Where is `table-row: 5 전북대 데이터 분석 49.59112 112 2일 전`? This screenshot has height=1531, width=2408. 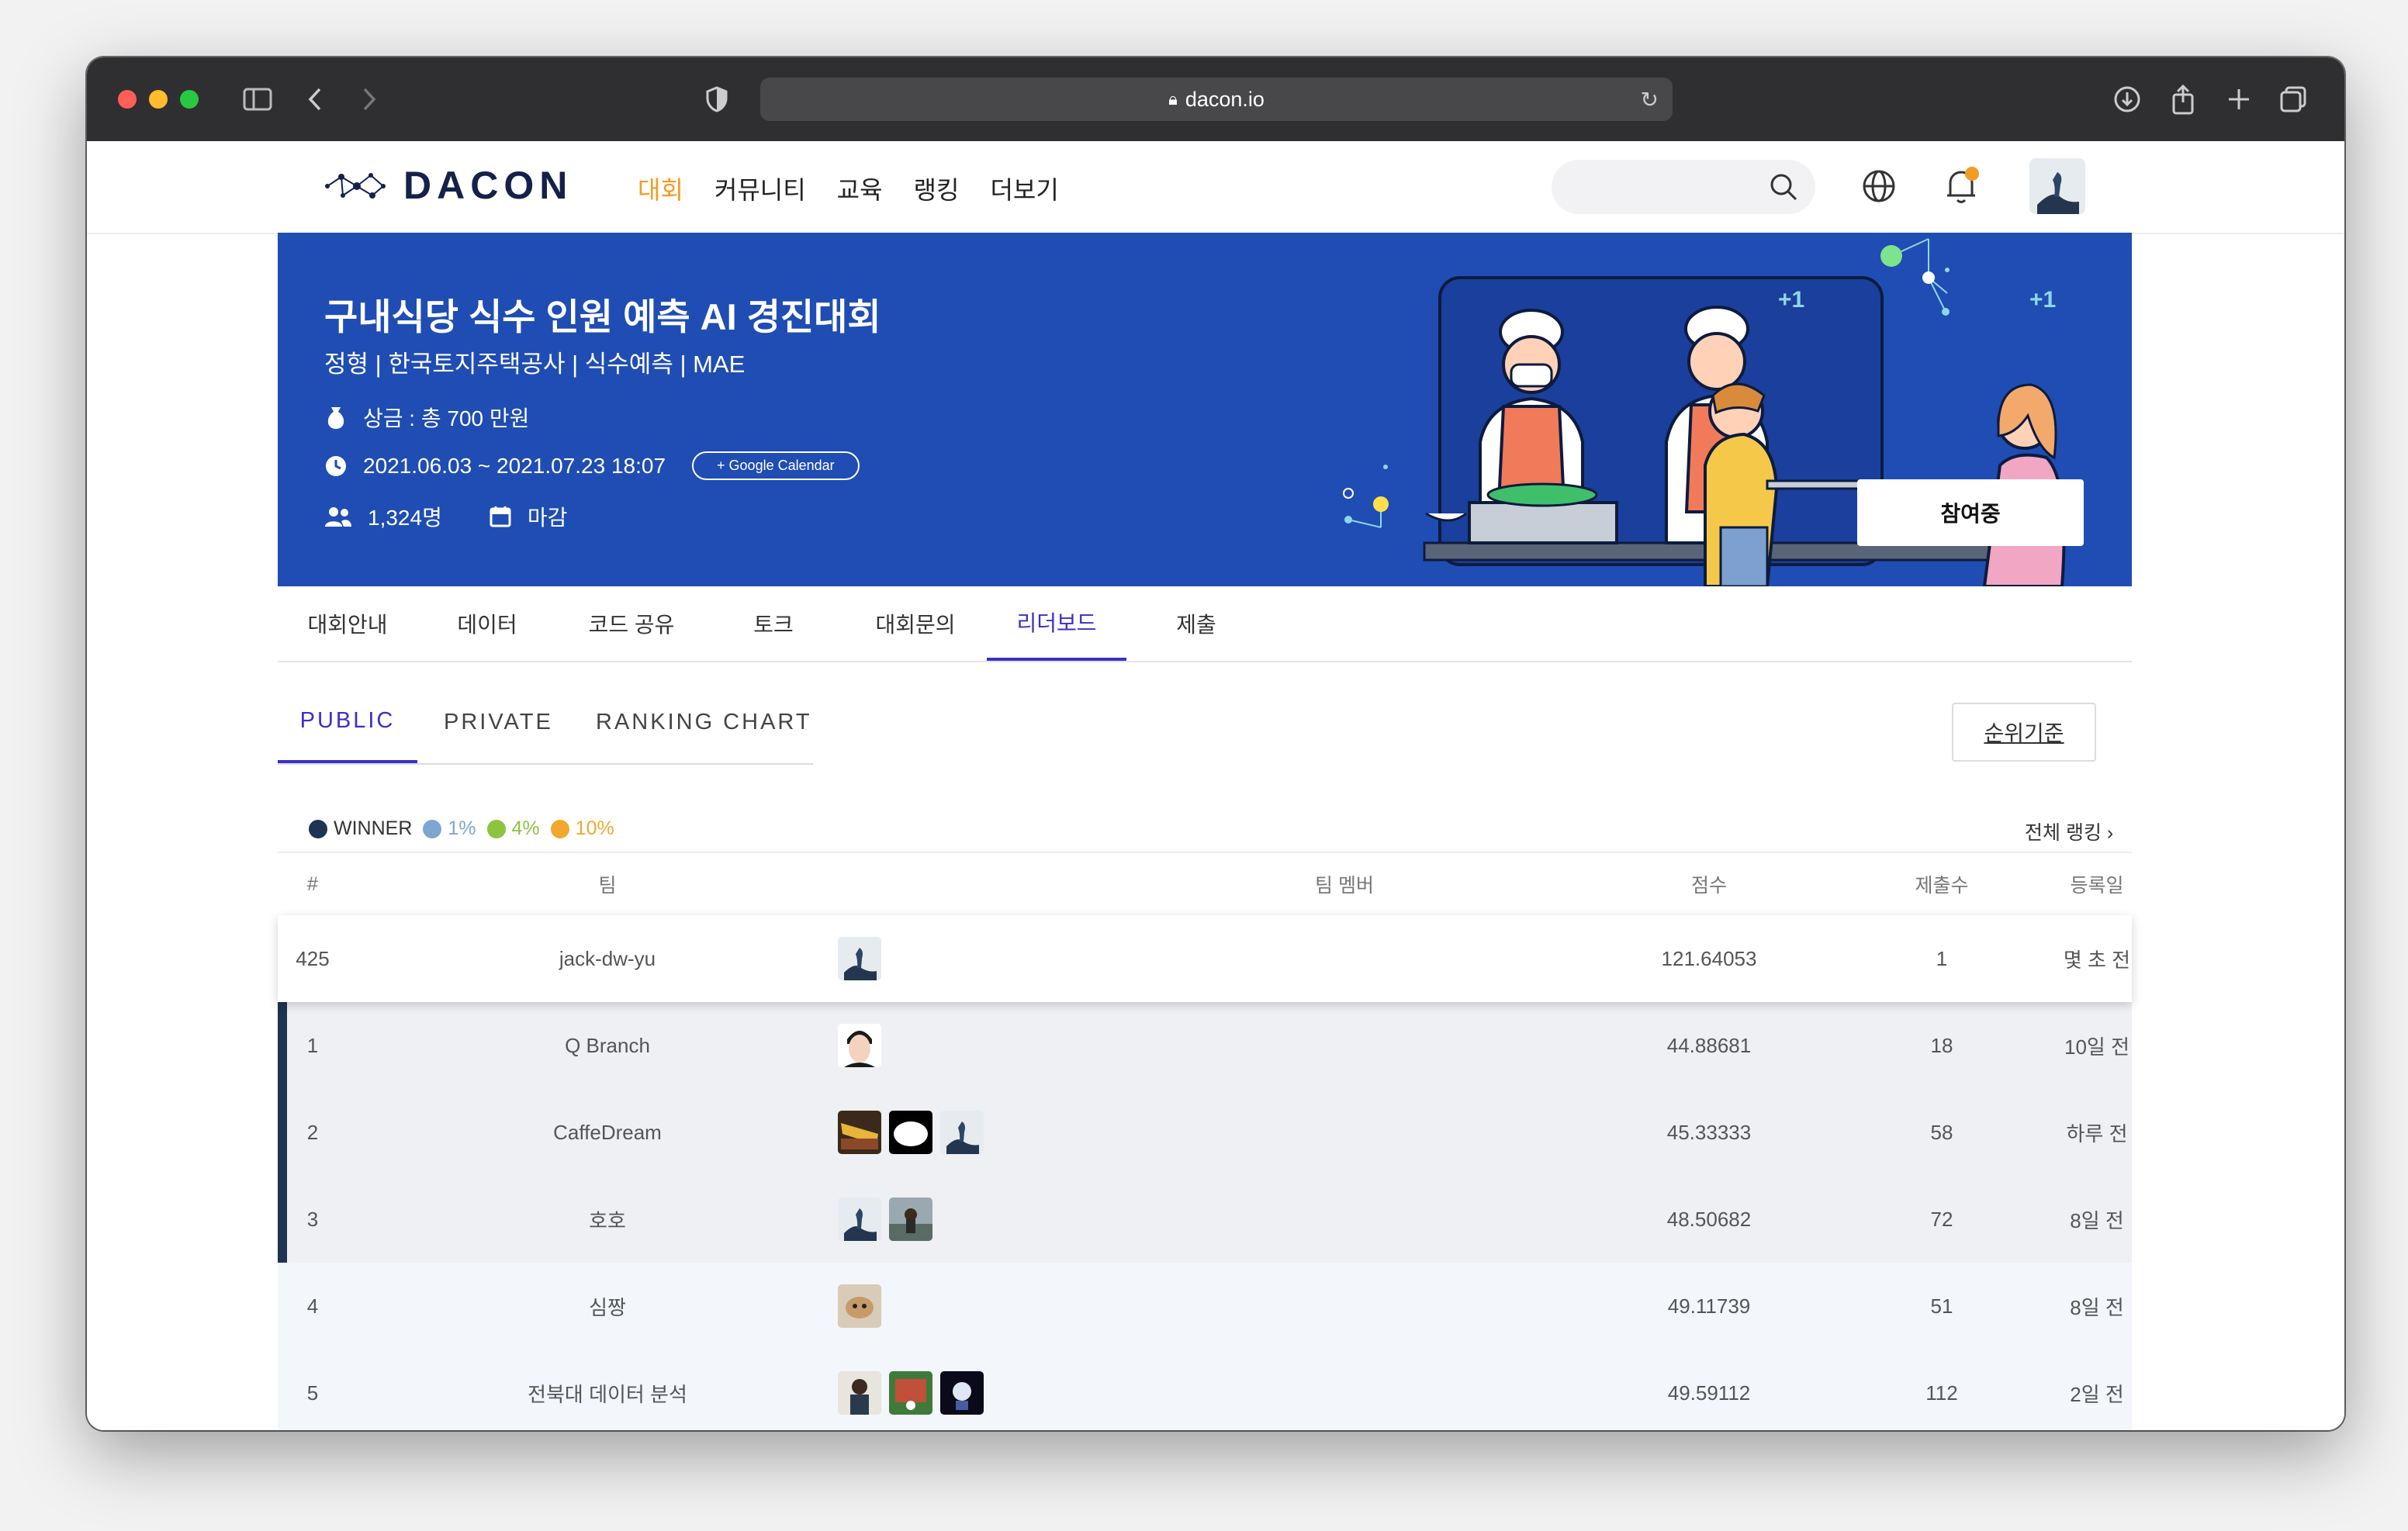
table-row: 5 전북대 데이터 분석 49.59112 112 2일 전 is located at coordinates (1205, 1390).